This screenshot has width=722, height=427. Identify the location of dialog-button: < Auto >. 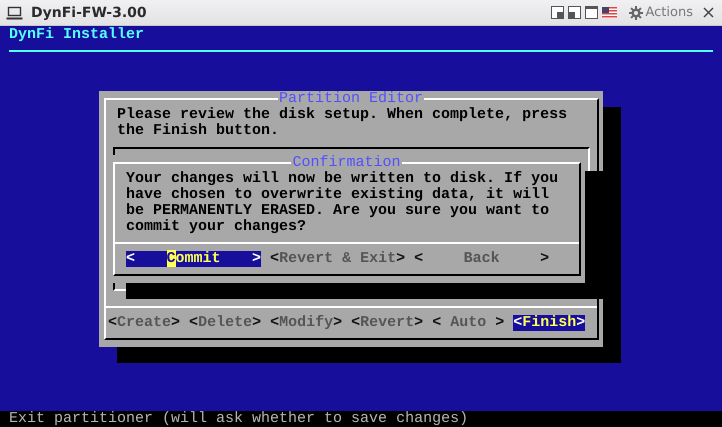
(468, 323).